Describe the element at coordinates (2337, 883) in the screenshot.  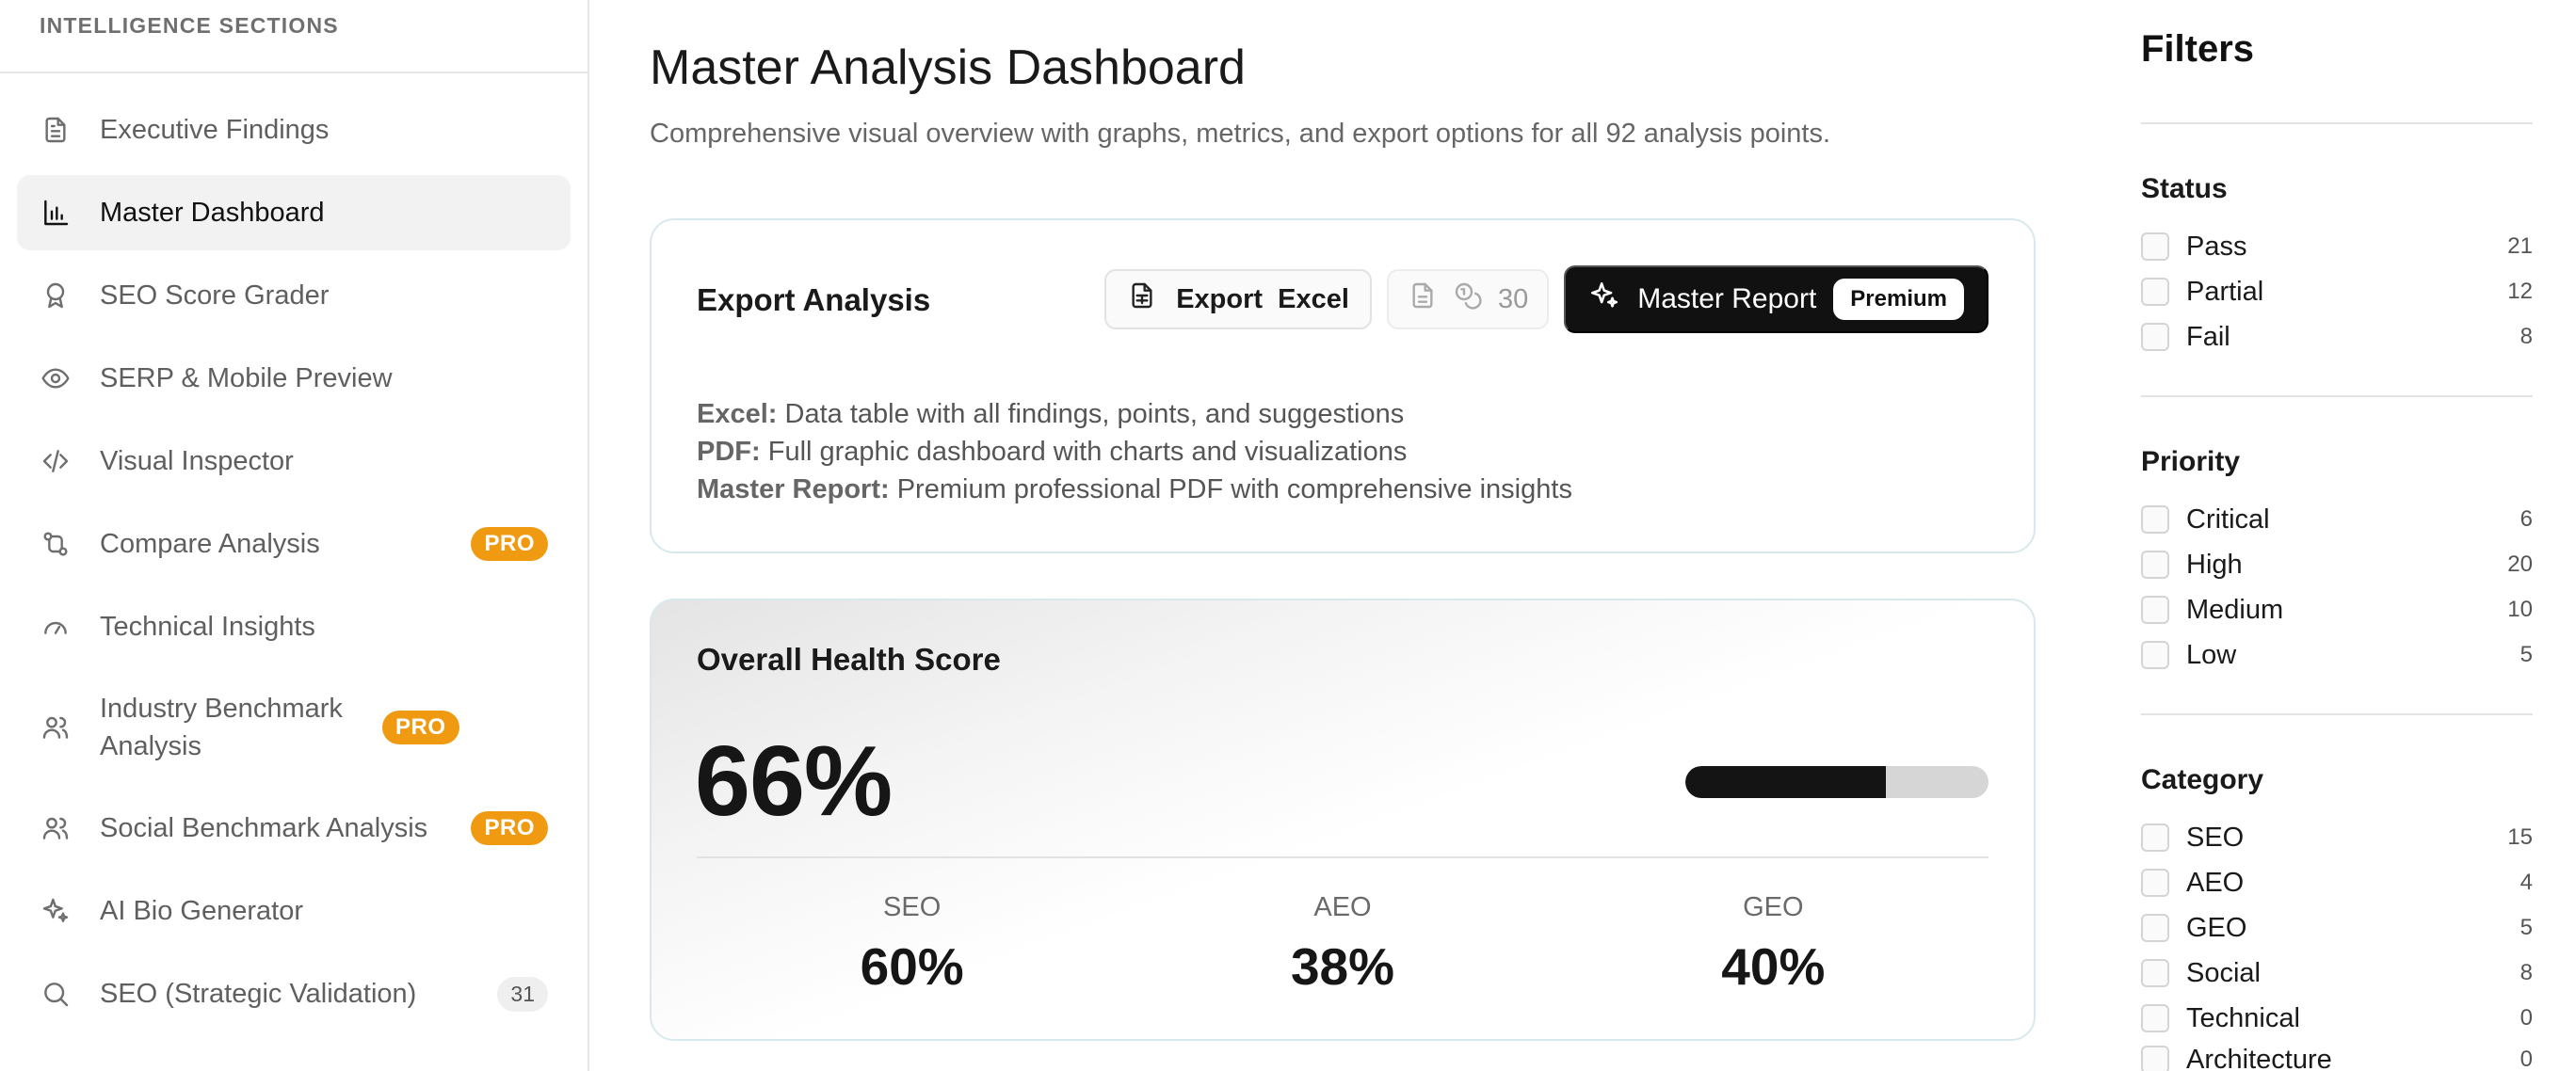
I see `filter-option-aeo: AEO 4` at that location.